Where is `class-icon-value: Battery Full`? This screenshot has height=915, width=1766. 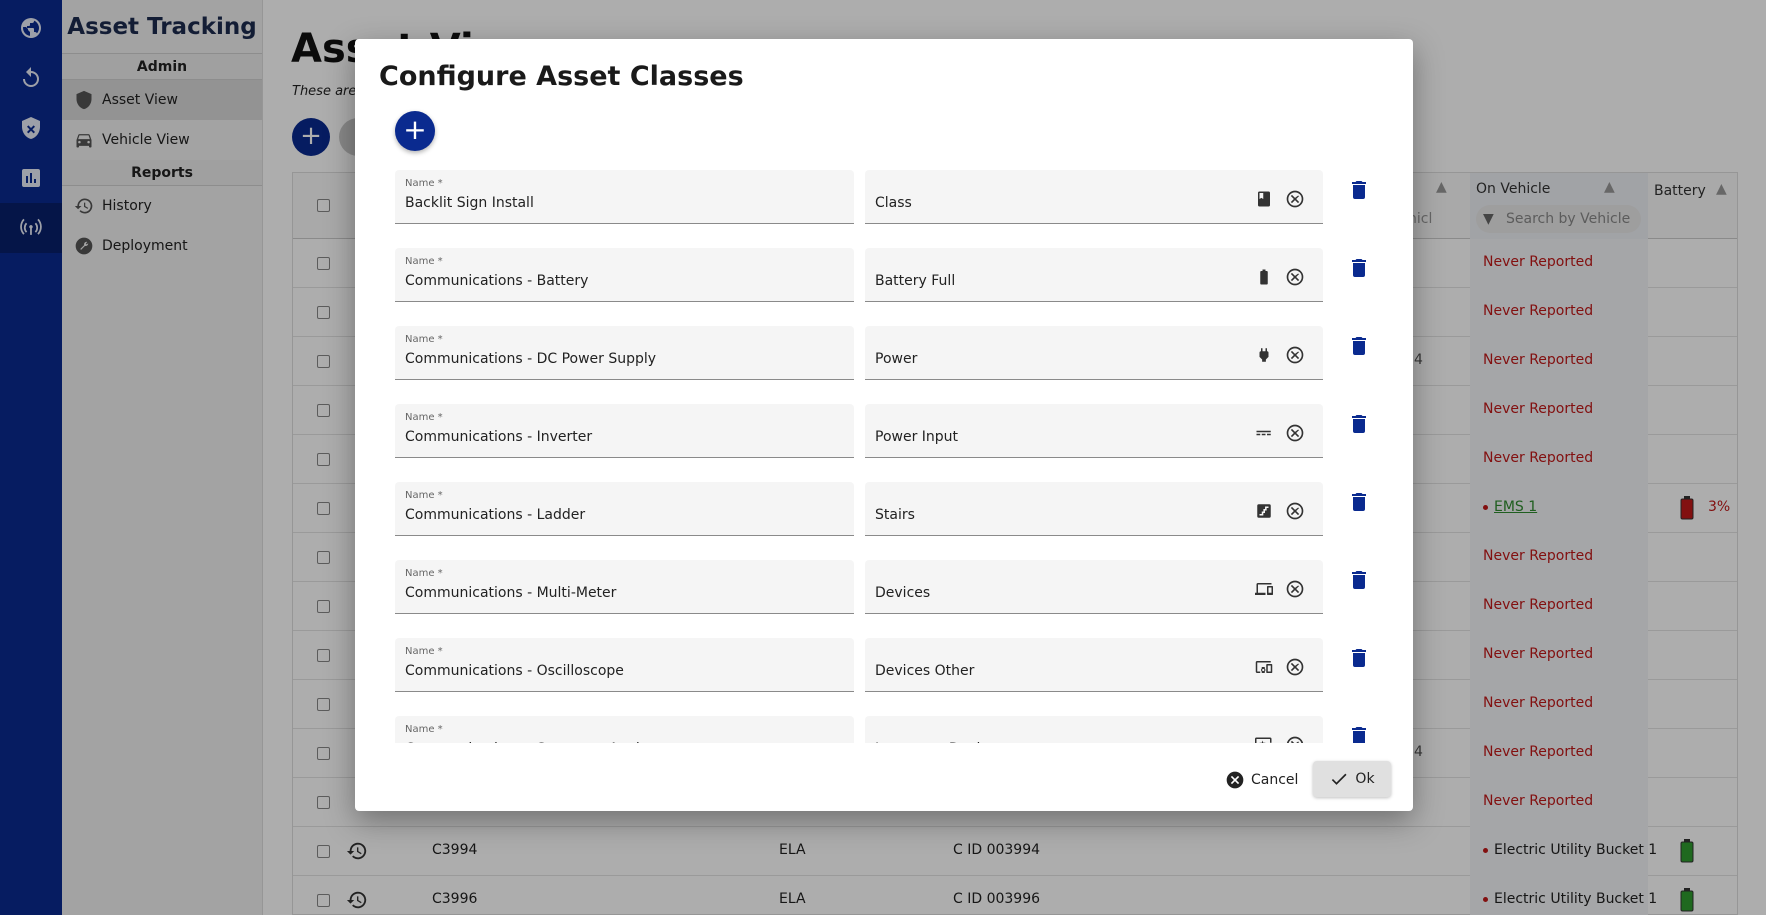 class-icon-value: Battery Full is located at coordinates (915, 281).